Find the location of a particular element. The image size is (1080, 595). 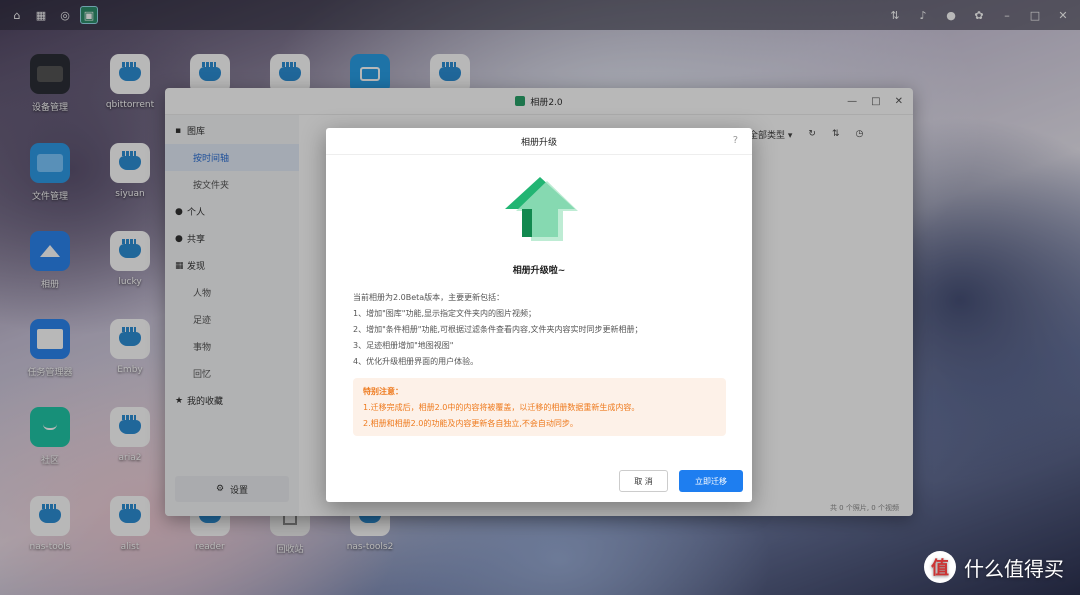

update-item: 4、优化升级相册界面的用户体验。 is located at coordinates (416, 361).